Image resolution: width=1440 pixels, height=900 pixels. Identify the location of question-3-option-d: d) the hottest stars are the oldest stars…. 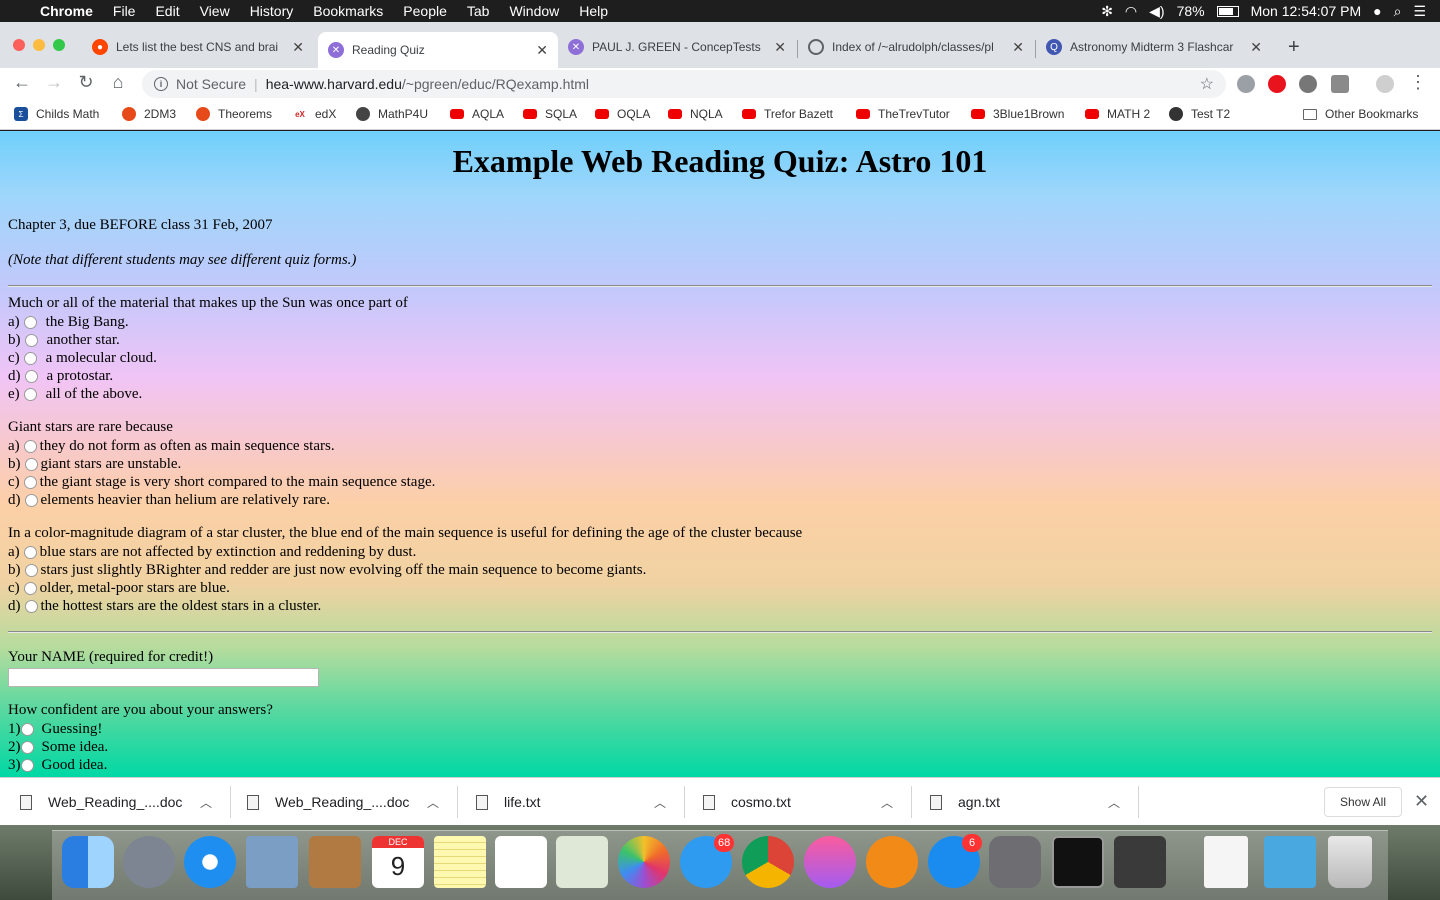
(164, 606).